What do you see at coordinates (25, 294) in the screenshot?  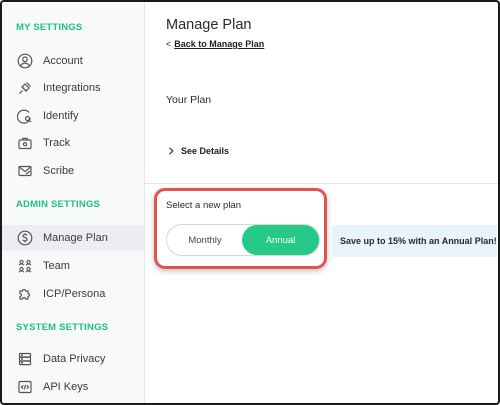 I see `puzzle-icon` at bounding box center [25, 294].